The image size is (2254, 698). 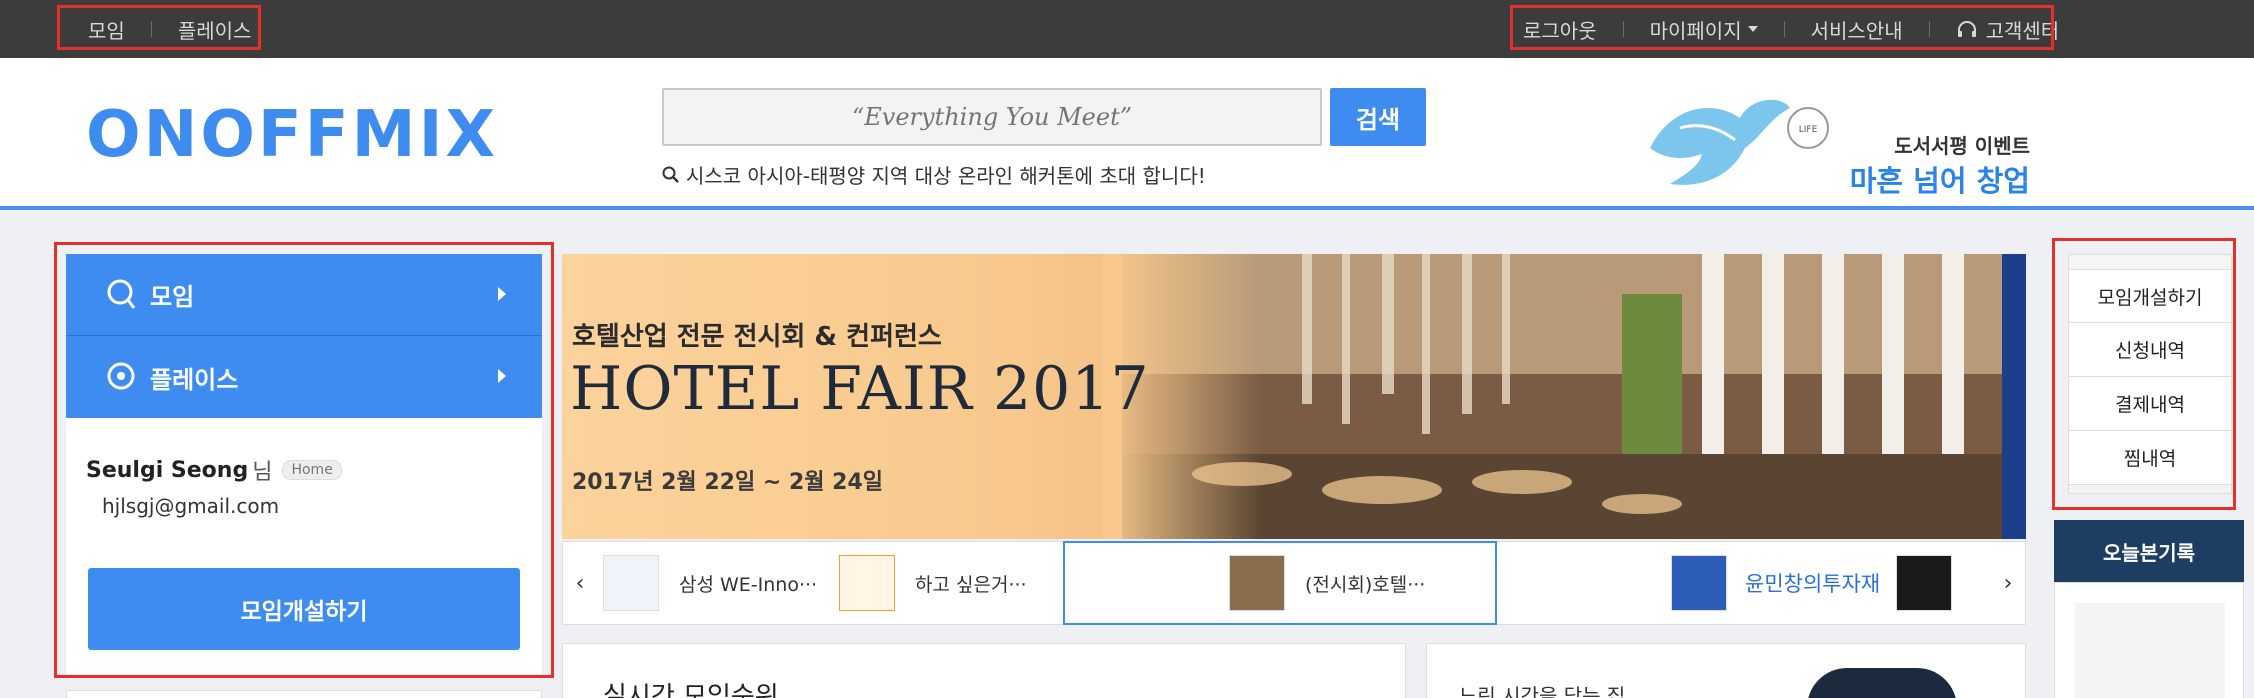 I want to click on logout-link: 로그아웃, so click(x=1560, y=29).